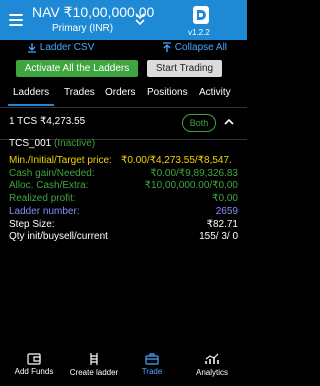 The width and height of the screenshot is (320, 386). I want to click on alloc-cash-value: ₹10,00,000.00/₹0.00, so click(191, 185).